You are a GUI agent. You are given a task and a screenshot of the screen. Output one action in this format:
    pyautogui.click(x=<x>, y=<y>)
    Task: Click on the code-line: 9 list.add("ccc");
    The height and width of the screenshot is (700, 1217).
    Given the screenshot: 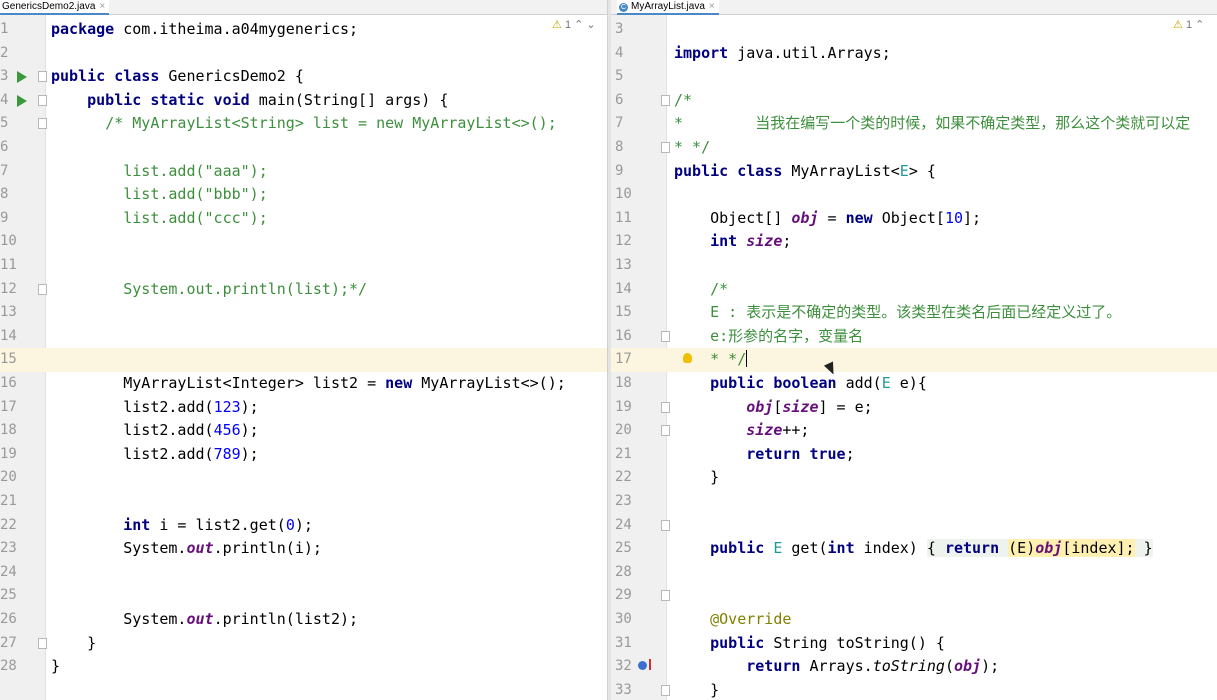 What is the action you would take?
    pyautogui.click(x=303, y=219)
    